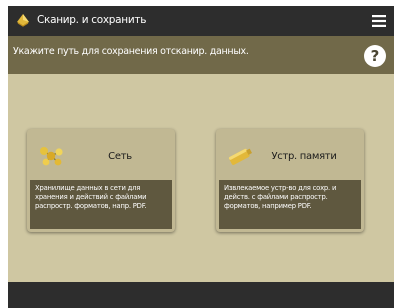 Image resolution: width=402 pixels, height=308 pixels. I want to click on menu-button, so click(379, 21).